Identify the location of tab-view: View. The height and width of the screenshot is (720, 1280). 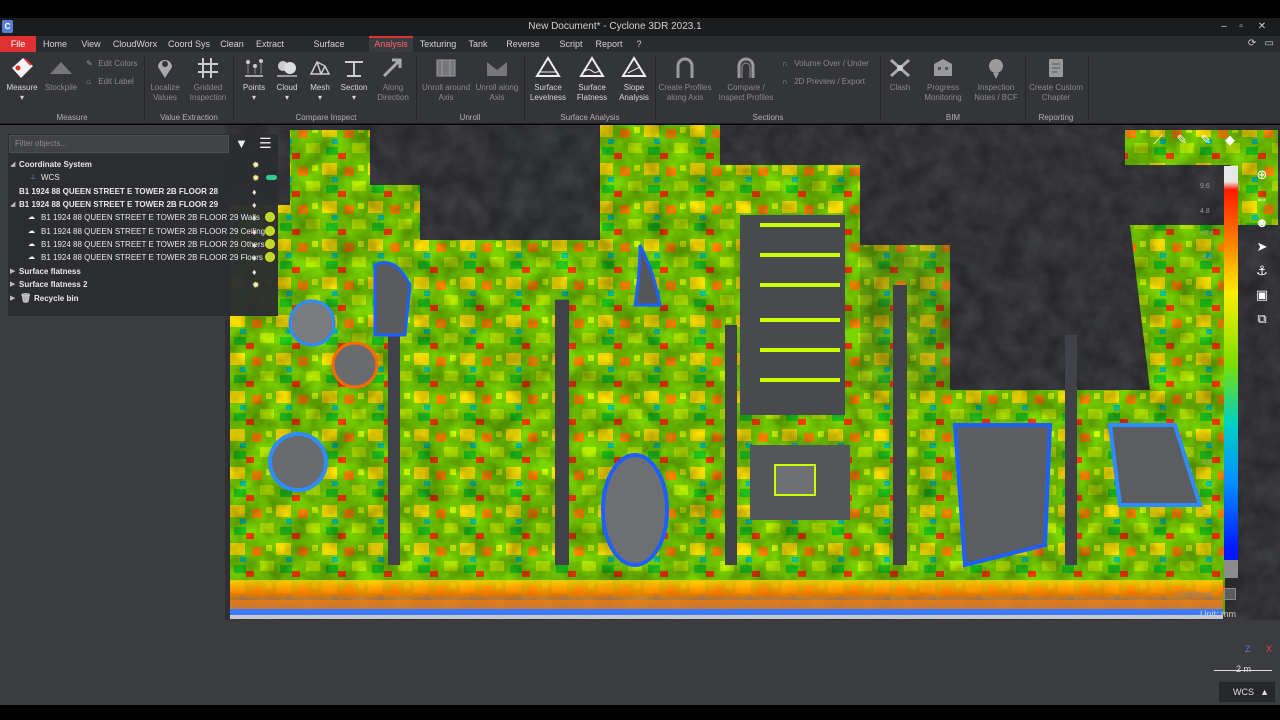
(91, 44).